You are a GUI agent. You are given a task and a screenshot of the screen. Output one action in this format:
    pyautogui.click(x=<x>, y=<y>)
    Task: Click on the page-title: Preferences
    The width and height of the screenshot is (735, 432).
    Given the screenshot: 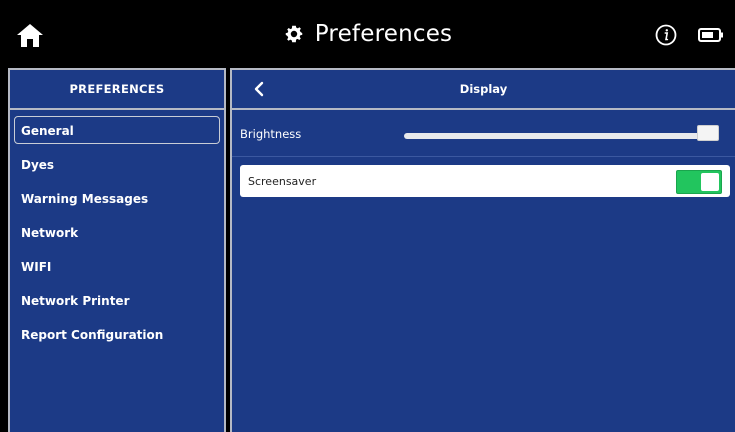 What is the action you would take?
    pyautogui.click(x=383, y=34)
    